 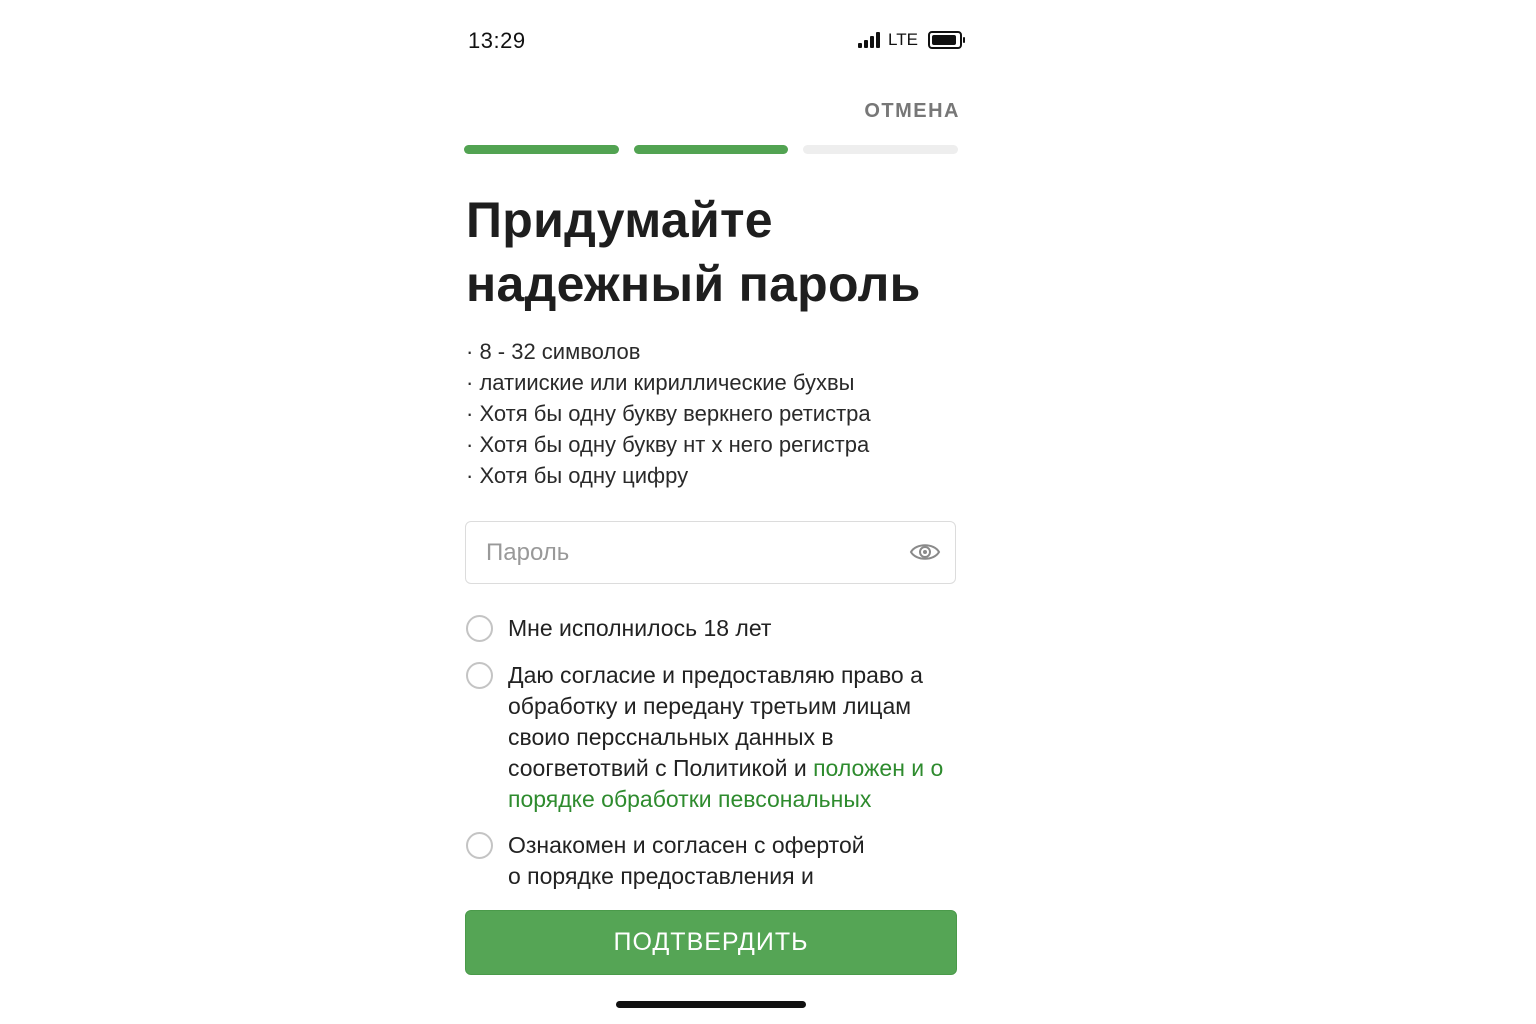 I want to click on consent-age-checkbox, so click(x=479, y=628).